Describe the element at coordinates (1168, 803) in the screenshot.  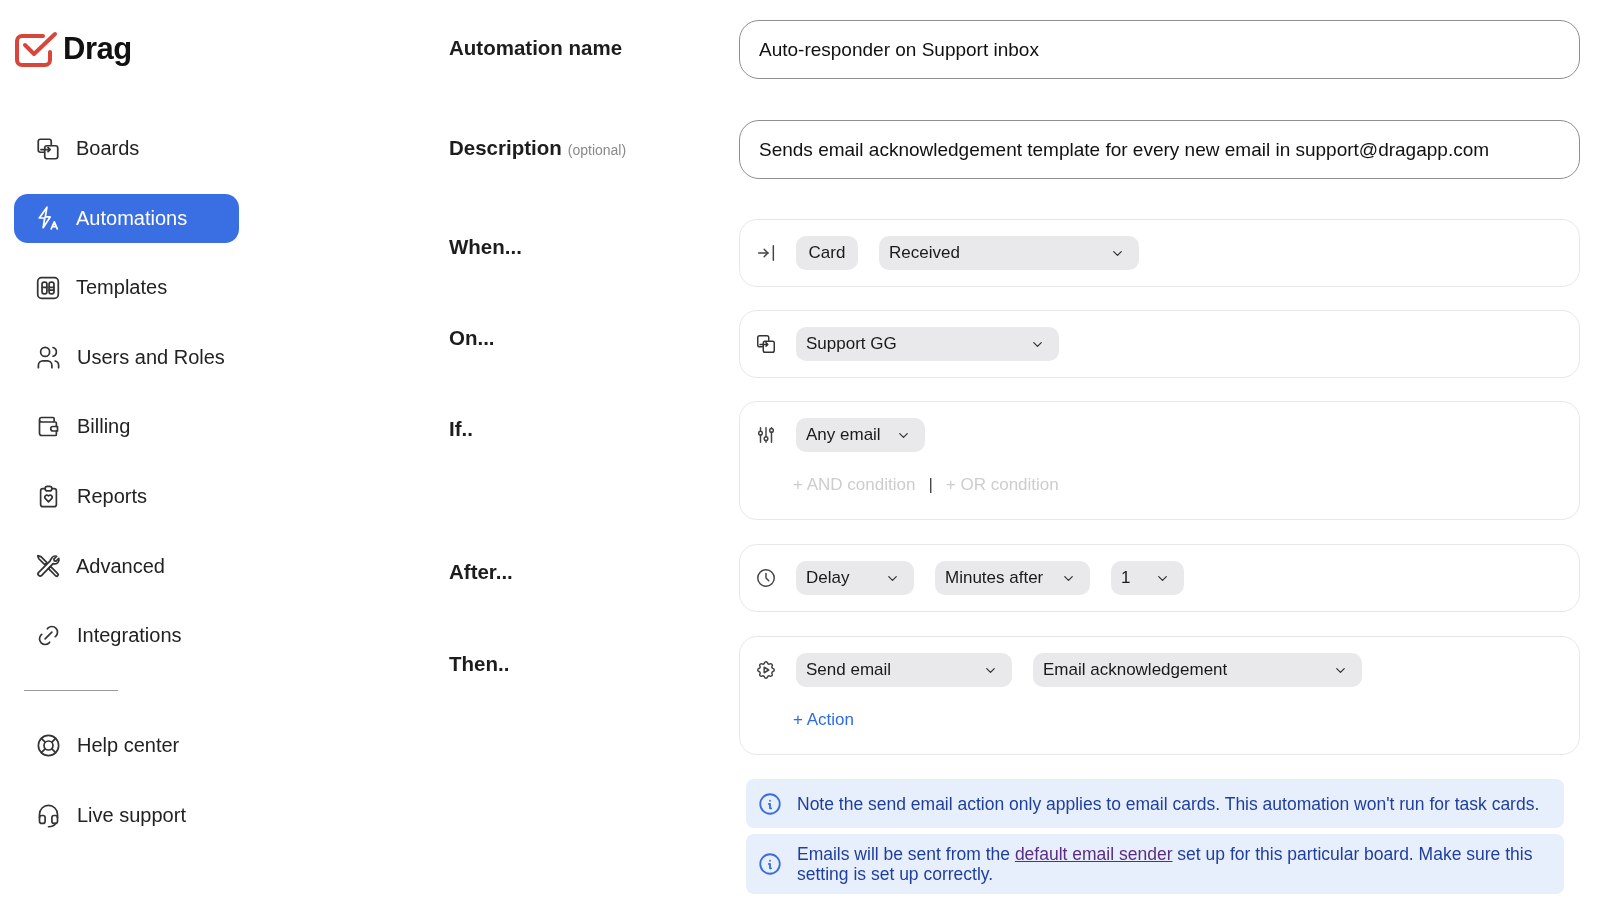
I see `note-text: Note the send email action only applies to email cards. This automation won't run for task cards.` at that location.